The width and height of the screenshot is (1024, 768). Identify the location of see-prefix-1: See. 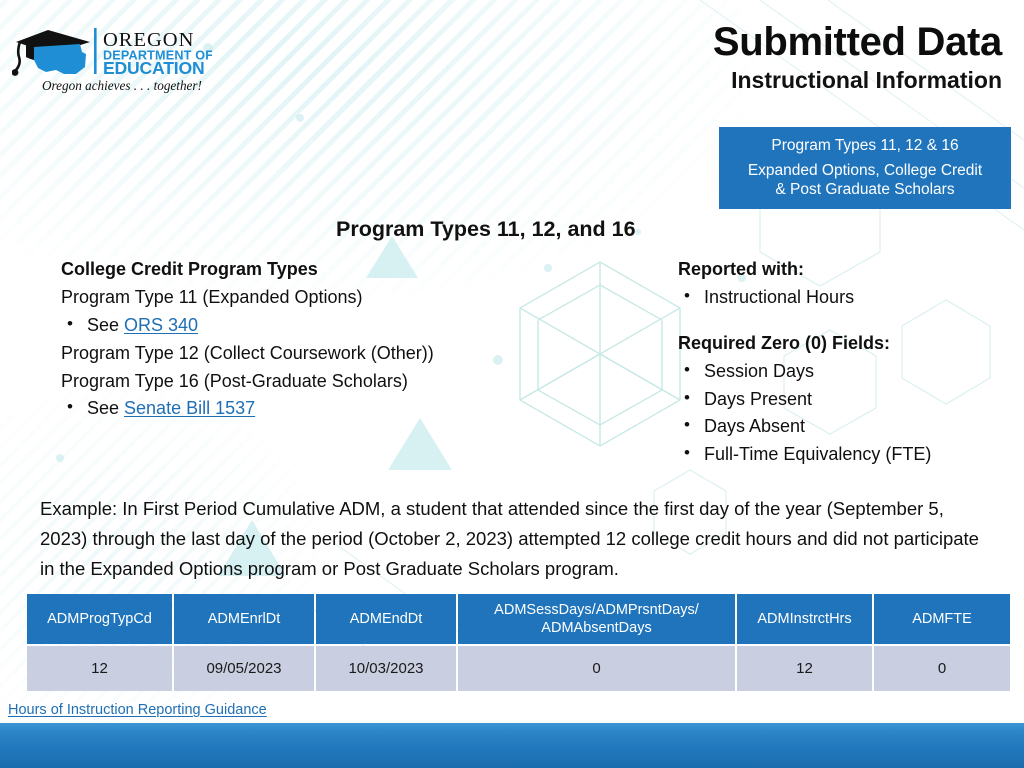
(106, 324).